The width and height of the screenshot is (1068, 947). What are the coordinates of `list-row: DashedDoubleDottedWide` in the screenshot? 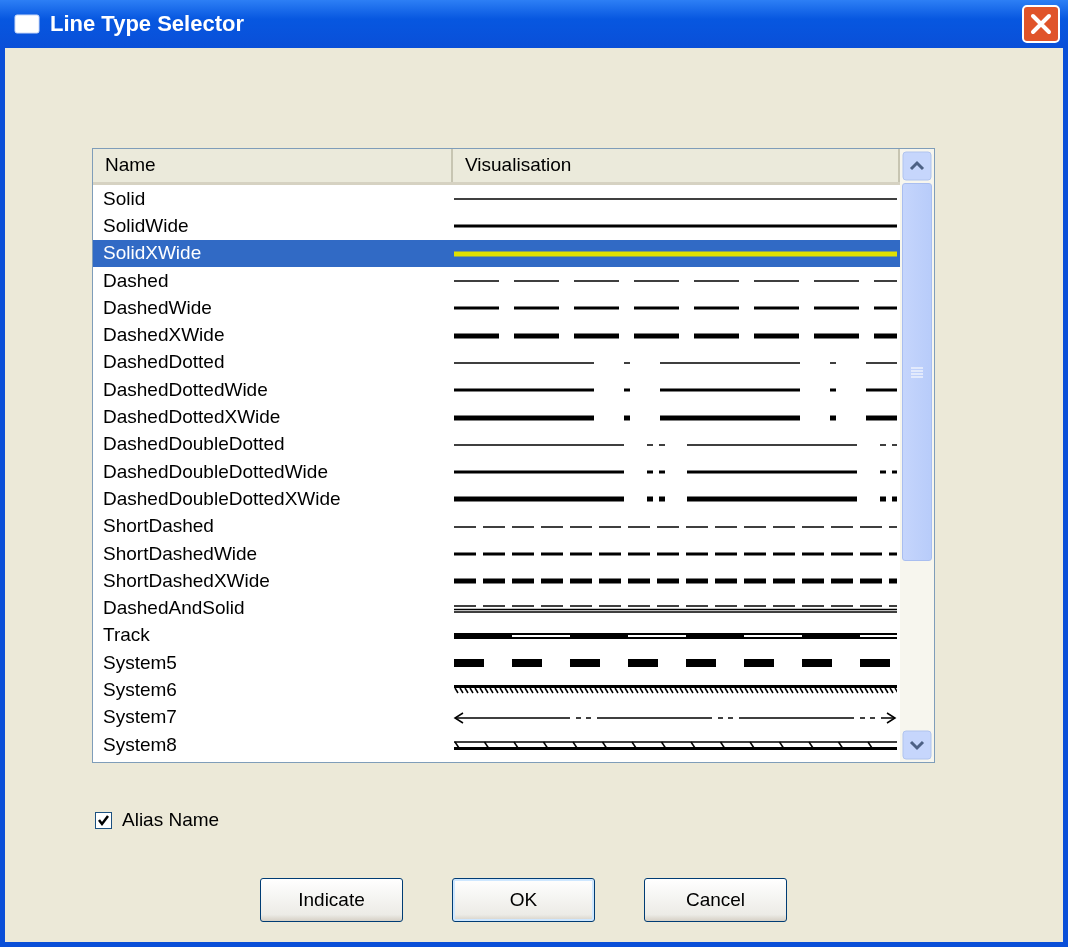 It's located at (496, 471).